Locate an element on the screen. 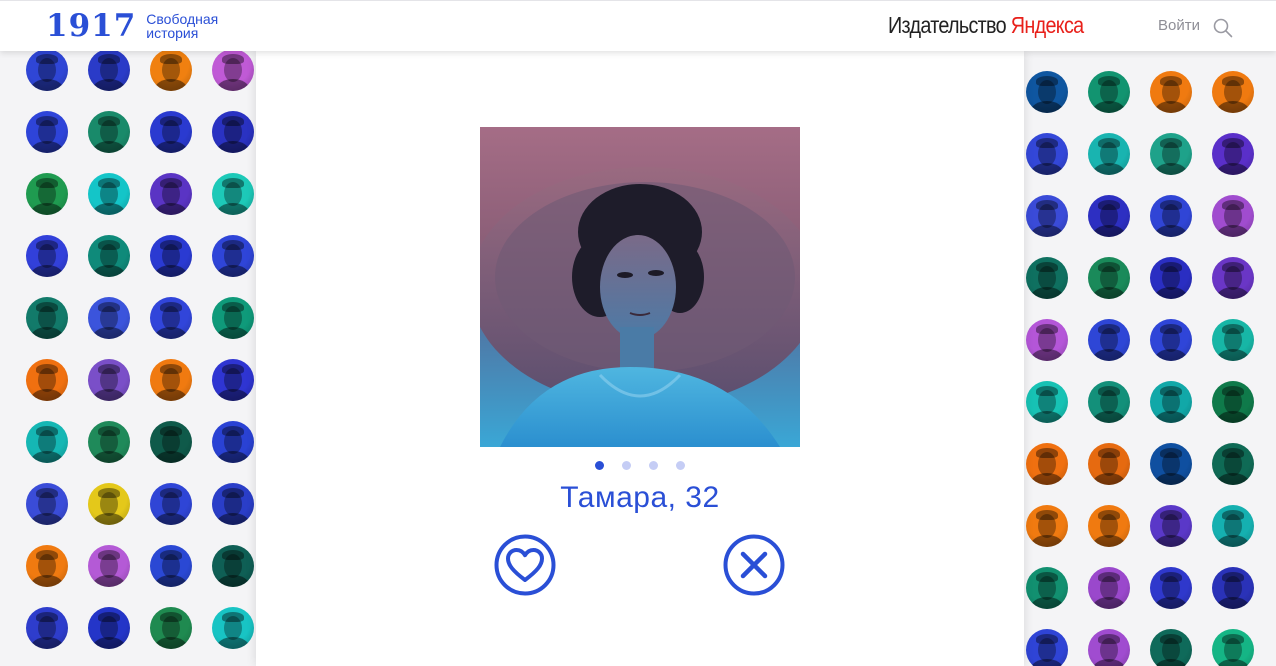 Image resolution: width=1276 pixels, height=666 pixels. close-icon is located at coordinates (754, 565).